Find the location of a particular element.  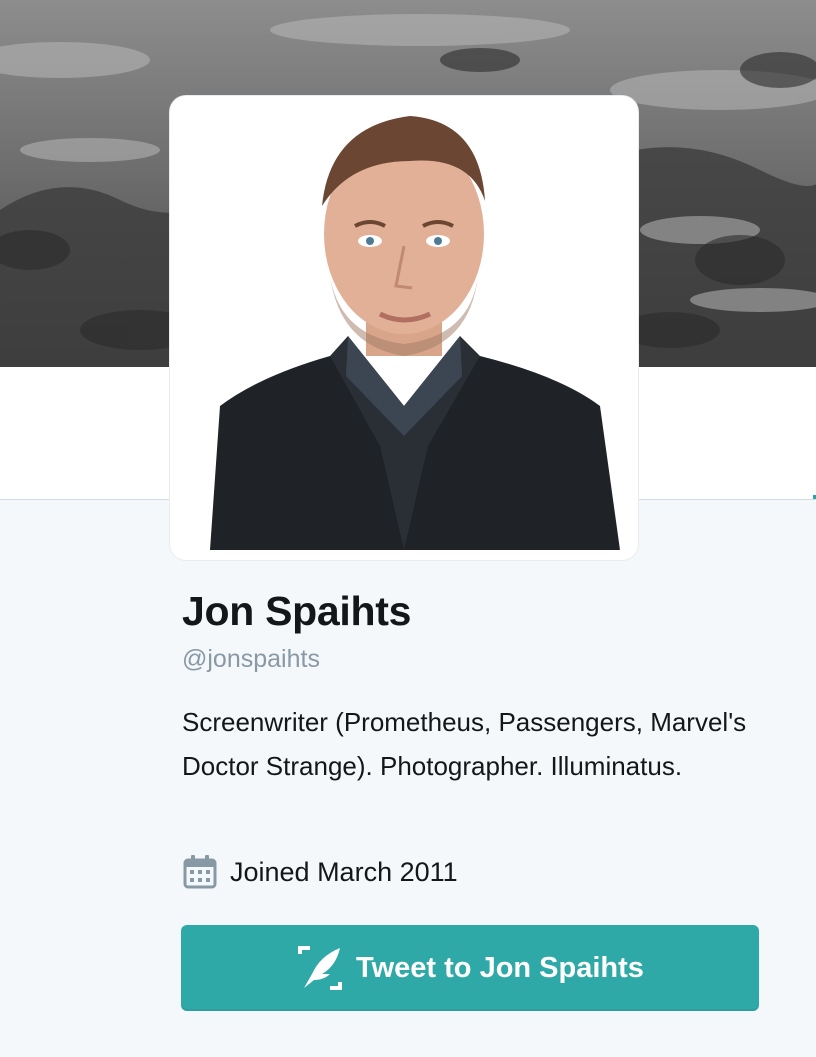

tweet-to-label: Tweet to Jon Spaihts is located at coordinates (500, 967).